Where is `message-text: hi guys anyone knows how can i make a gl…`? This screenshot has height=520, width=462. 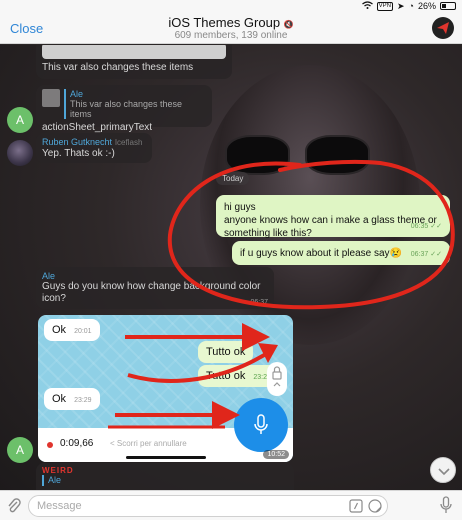 message-text: hi guys anyone knows how can i make a gl… is located at coordinates (330, 220).